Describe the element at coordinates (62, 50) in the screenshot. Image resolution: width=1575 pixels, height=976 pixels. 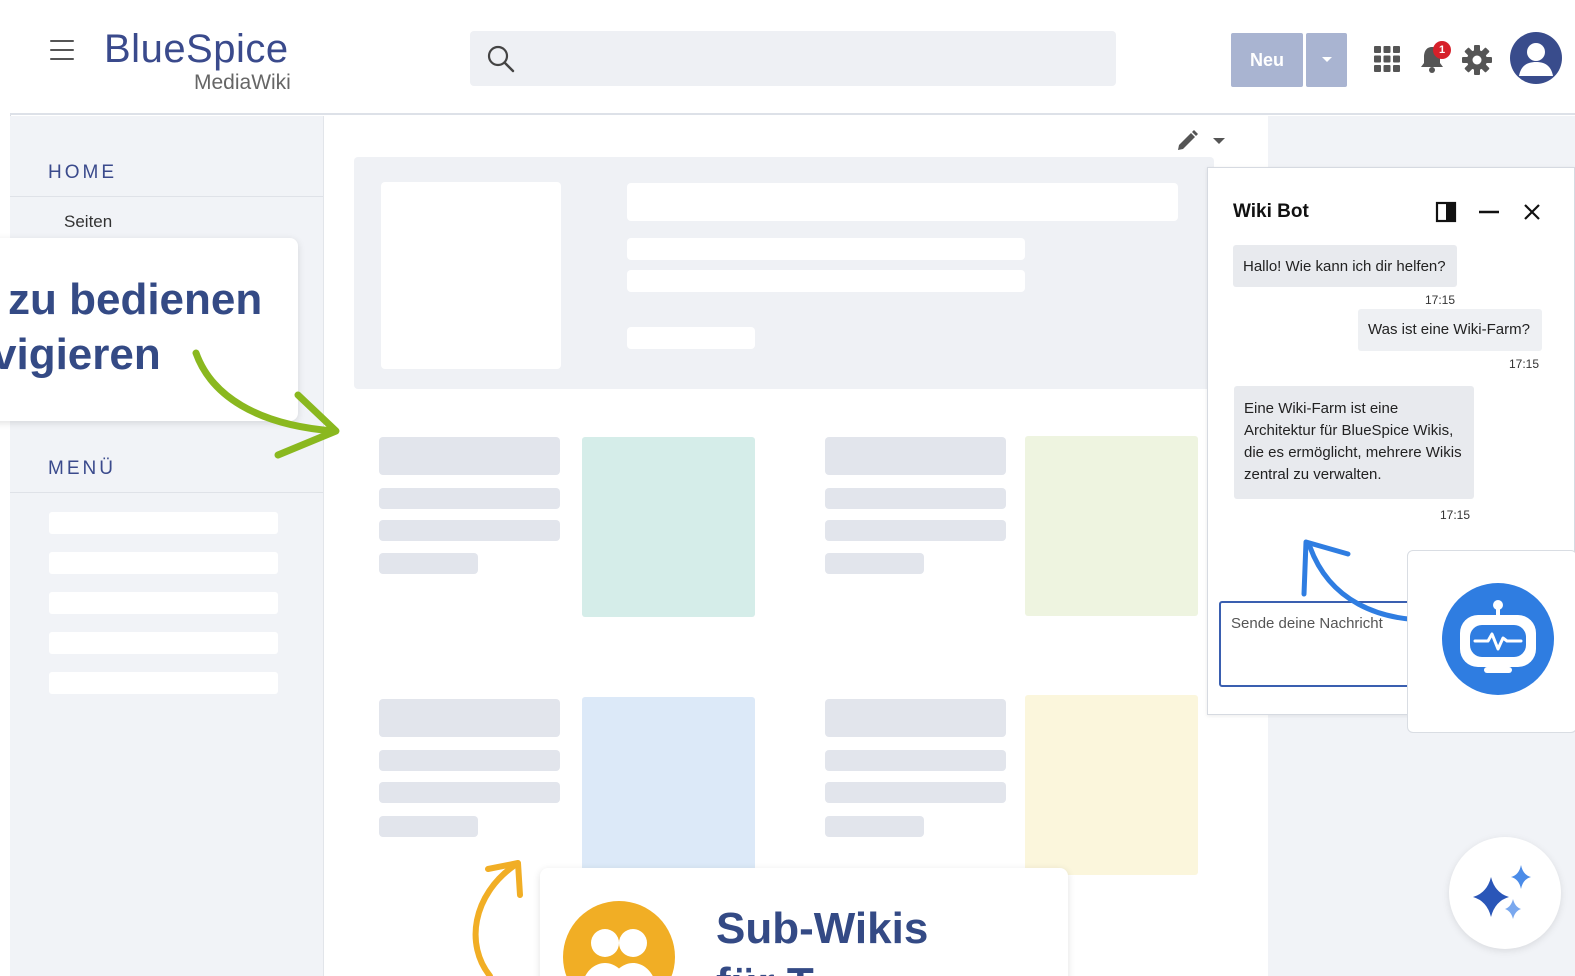
I see `menu-icon` at that location.